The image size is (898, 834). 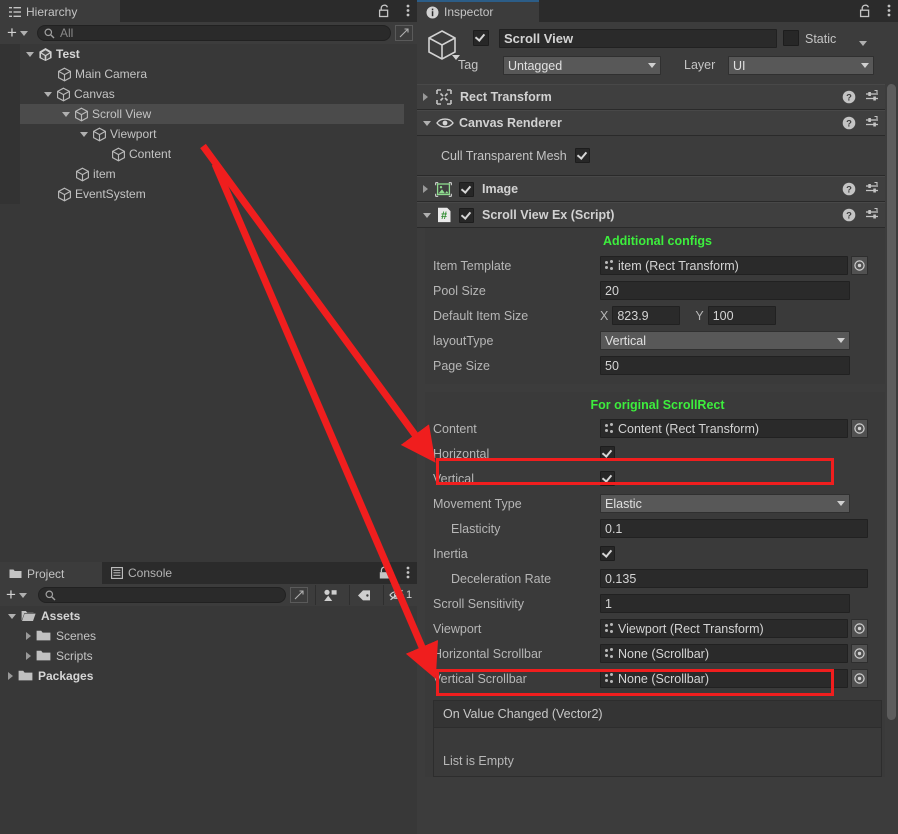 I want to click on project-item-assets: Assets, so click(x=208, y=616).